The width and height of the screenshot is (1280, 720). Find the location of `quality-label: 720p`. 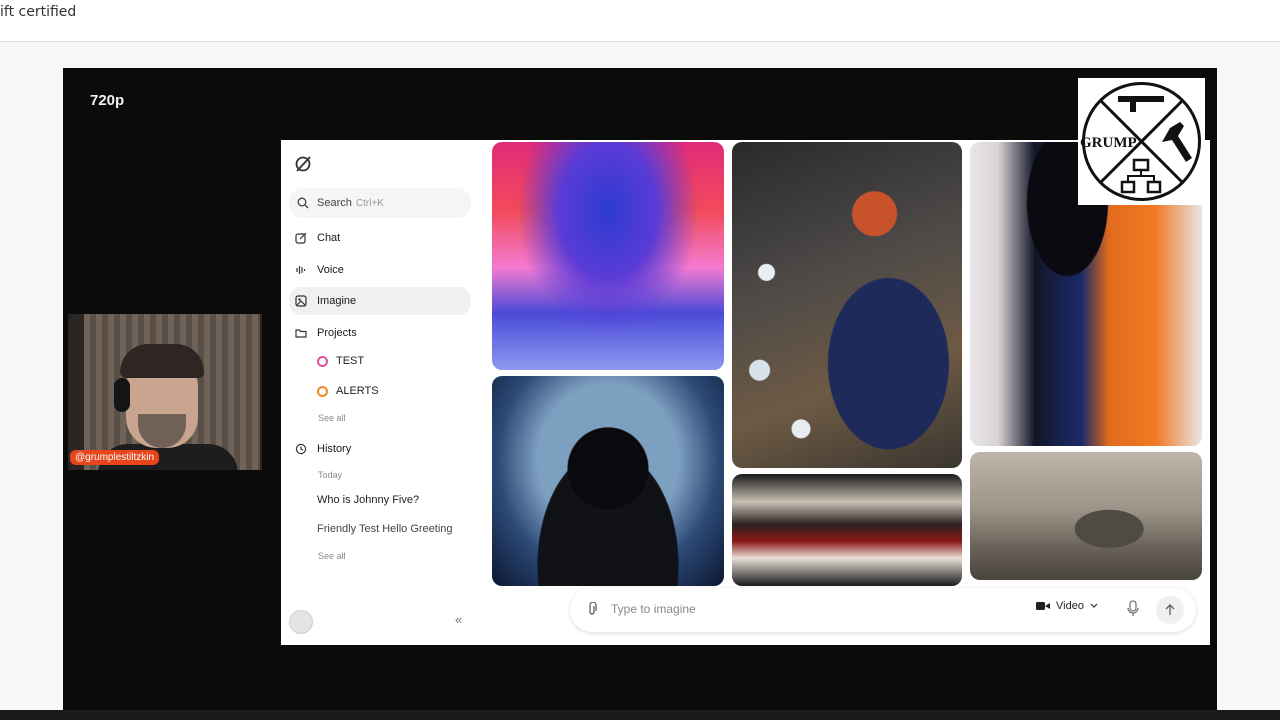

quality-label: 720p is located at coordinates (107, 100).